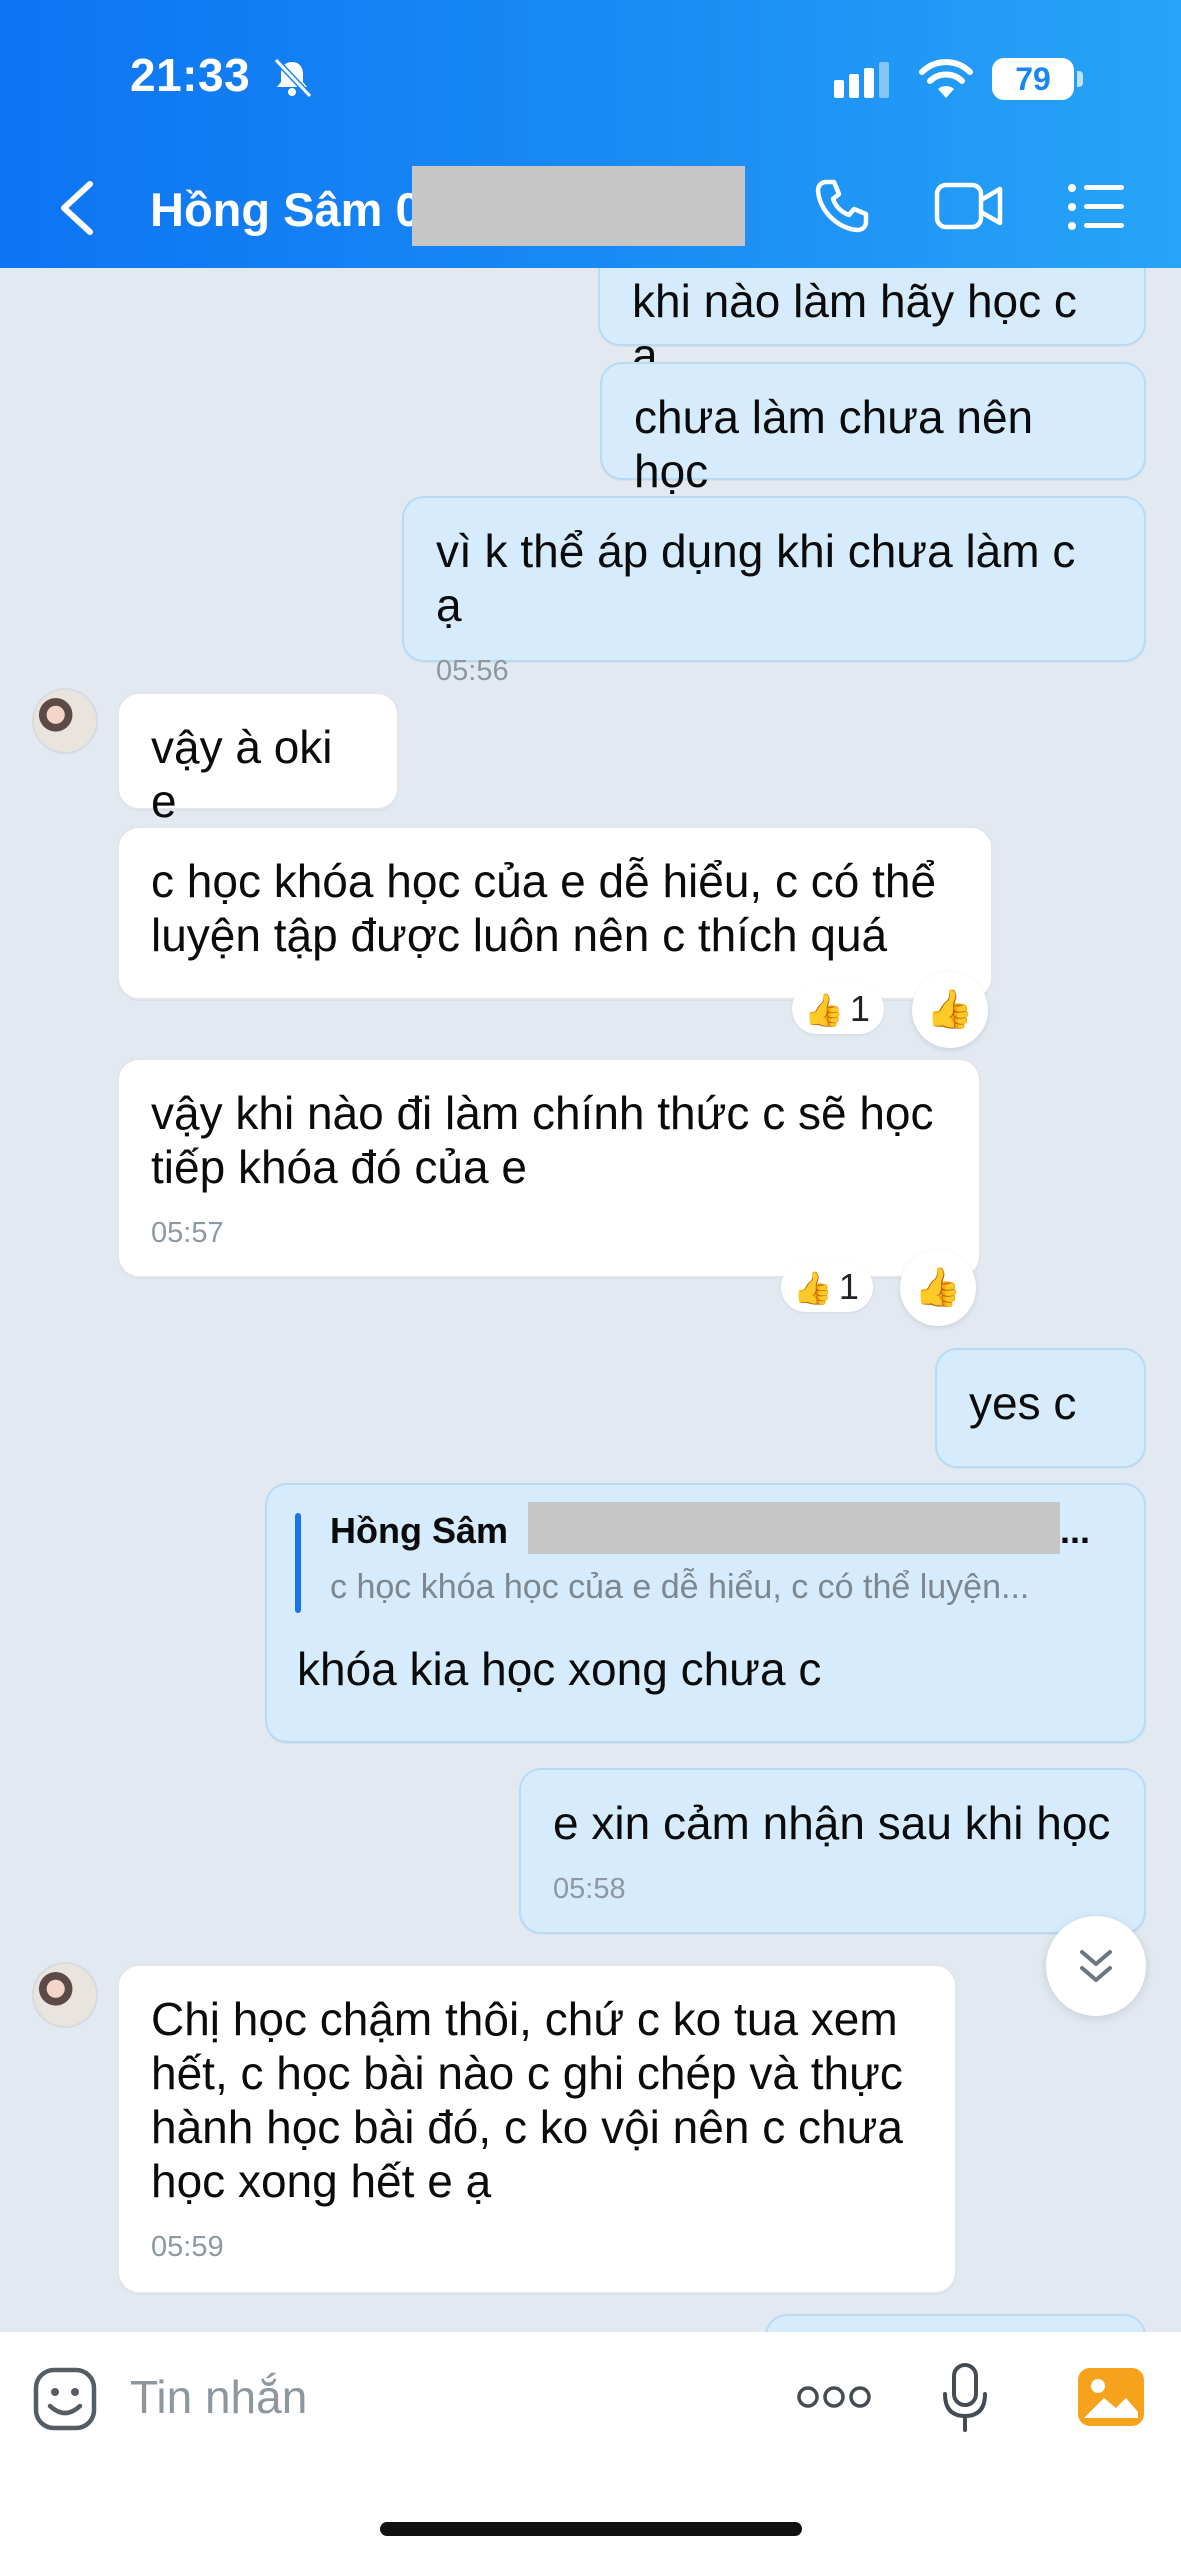 The height and width of the screenshot is (2560, 1181). I want to click on chat-title: Hồng Sâm 0, so click(286, 209).